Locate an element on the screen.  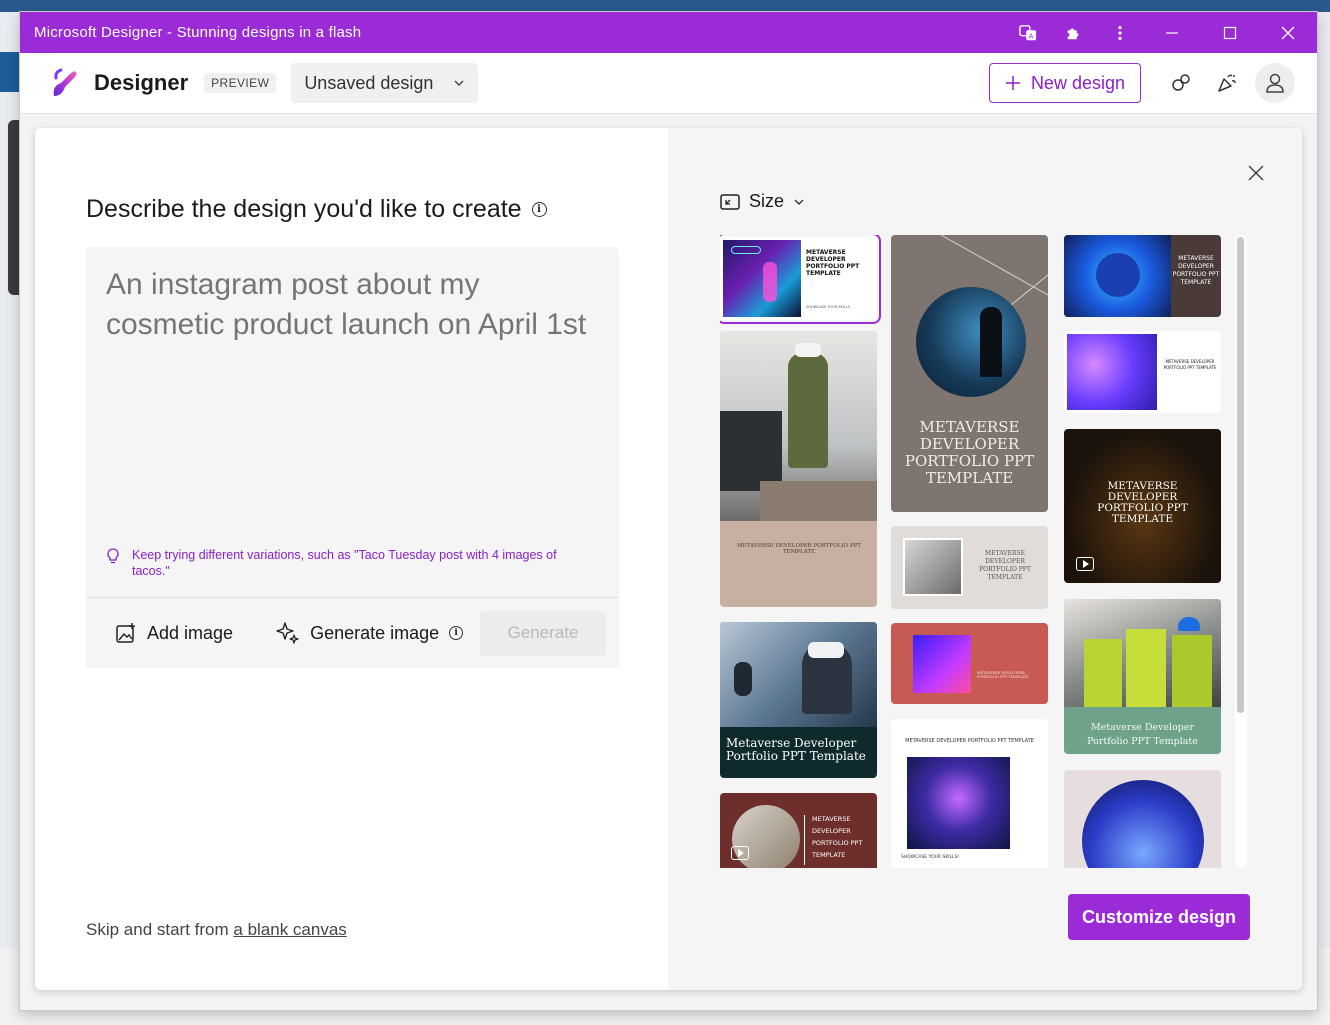
preview-badge: PREVIEW is located at coordinates (240, 83).